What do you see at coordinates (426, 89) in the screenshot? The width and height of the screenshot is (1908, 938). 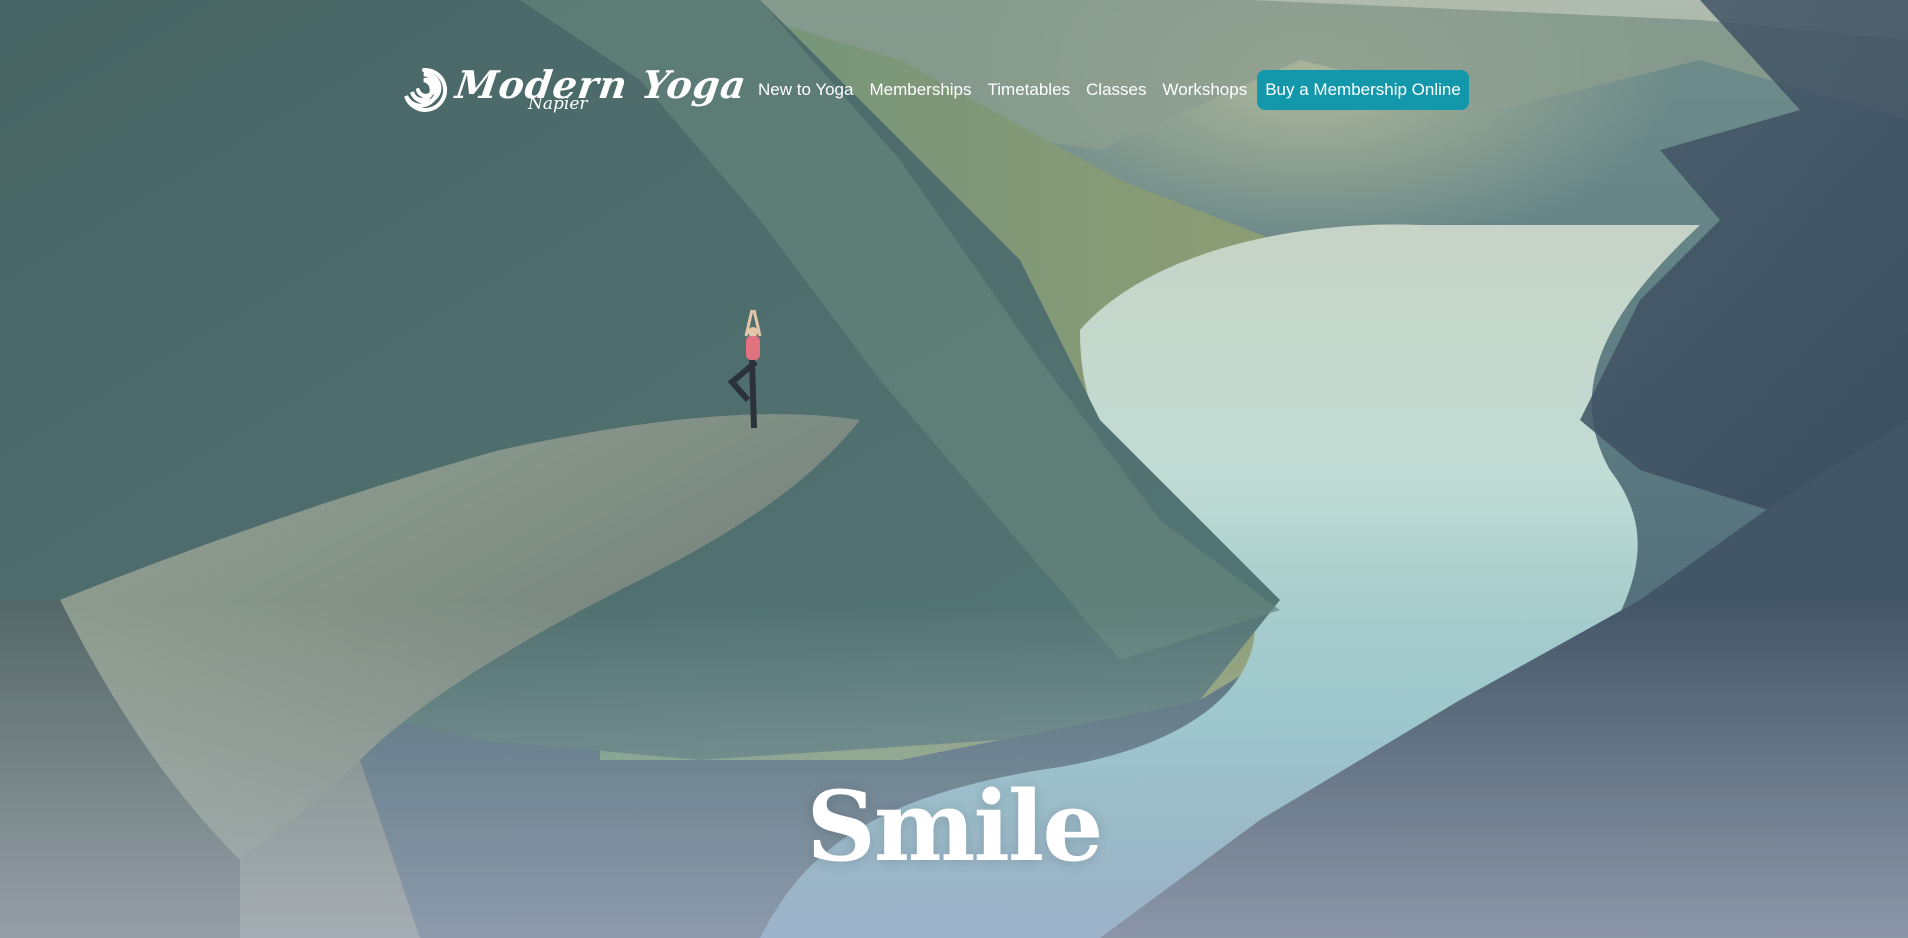 I see `swirl-logo-icon` at bounding box center [426, 89].